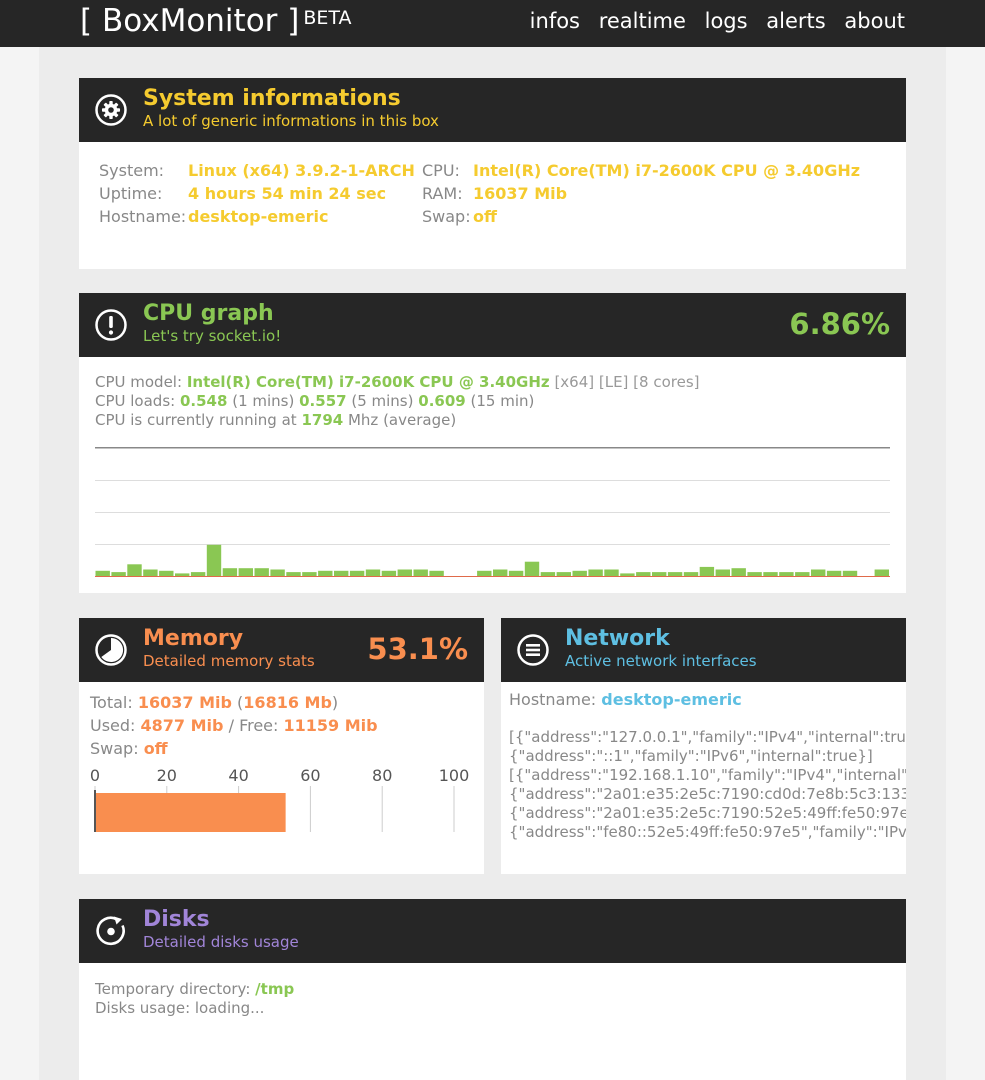 This screenshot has height=1080, width=985. Describe the element at coordinates (203, 401) in the screenshot. I see `load1-value: 0.548` at that location.